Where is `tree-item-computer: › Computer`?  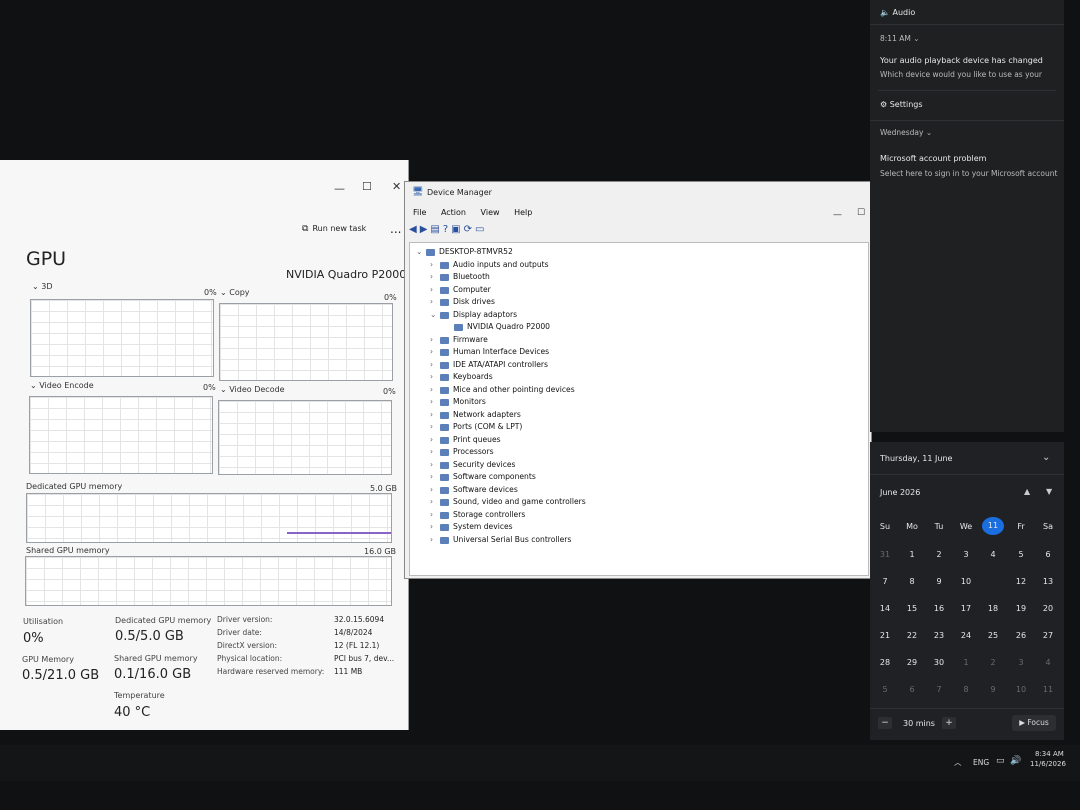
tree-item-computer: › Computer is located at coordinates (460, 289).